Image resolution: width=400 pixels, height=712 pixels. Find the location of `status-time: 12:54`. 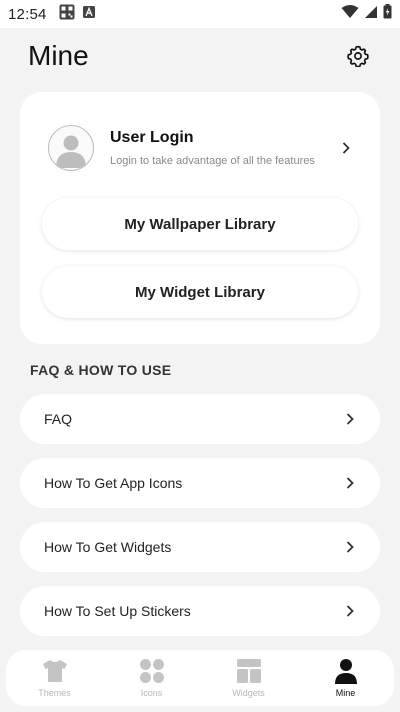

status-time: 12:54 is located at coordinates (27, 14).